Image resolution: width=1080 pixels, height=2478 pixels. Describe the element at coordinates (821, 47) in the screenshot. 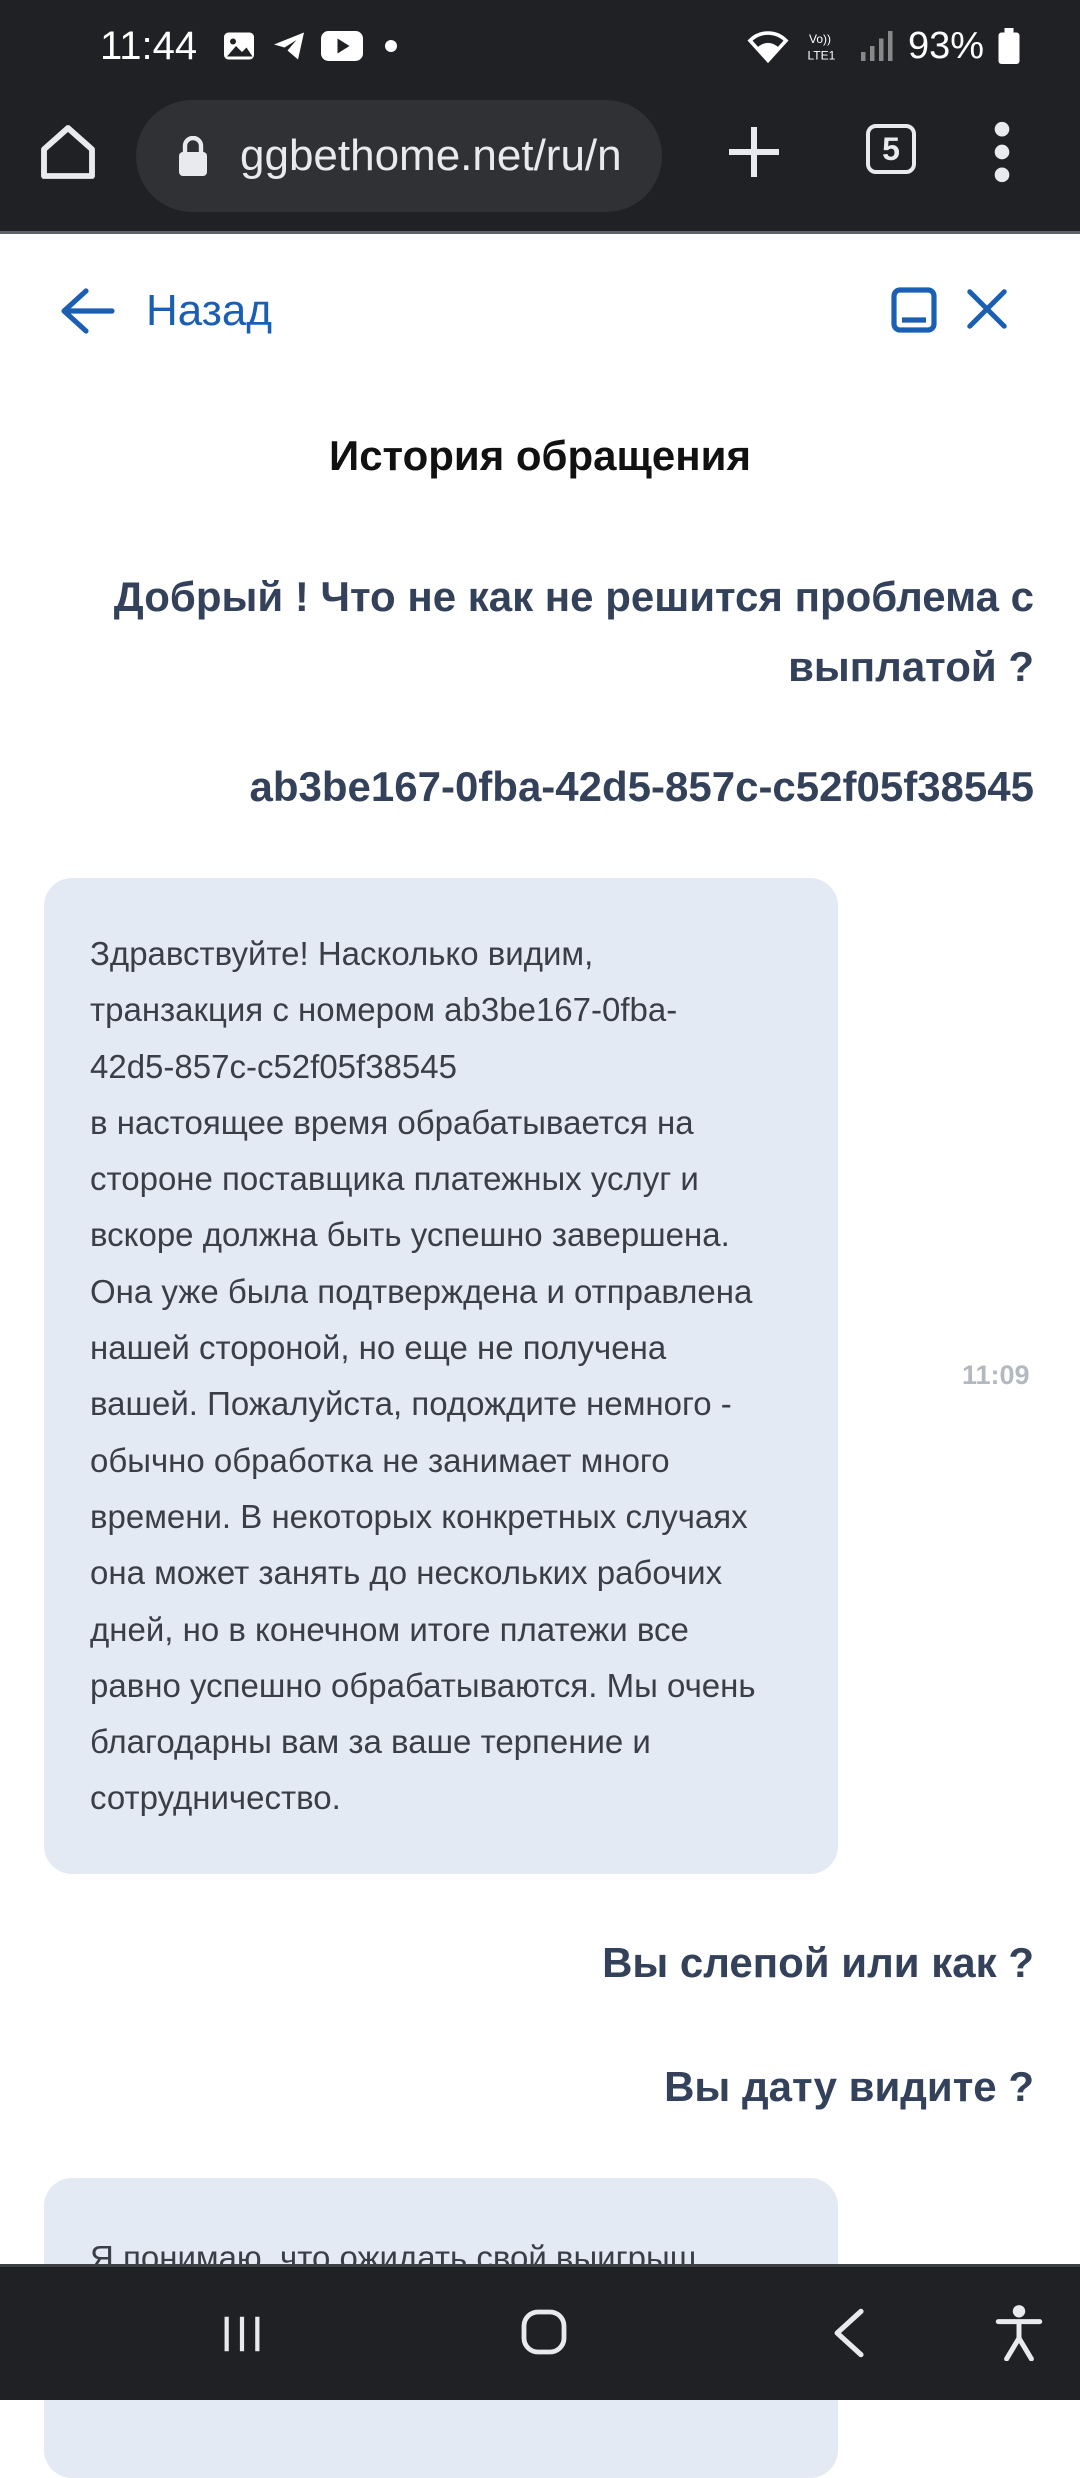

I see `volte-icon: Vo)) LTE1` at that location.